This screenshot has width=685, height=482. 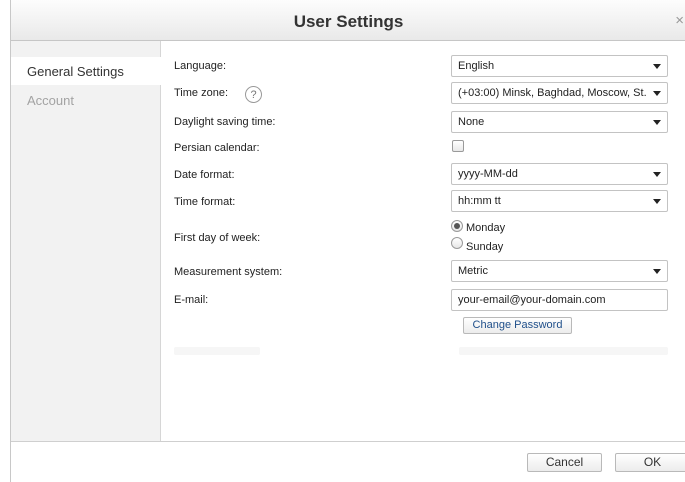 What do you see at coordinates (225, 122) in the screenshot?
I see `daylight-saving-label: Daylight saving time:` at bounding box center [225, 122].